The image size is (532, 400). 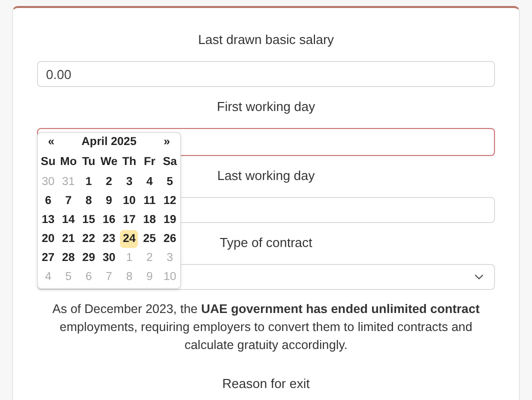 I want to click on weekday-label: Tu, so click(x=88, y=162).